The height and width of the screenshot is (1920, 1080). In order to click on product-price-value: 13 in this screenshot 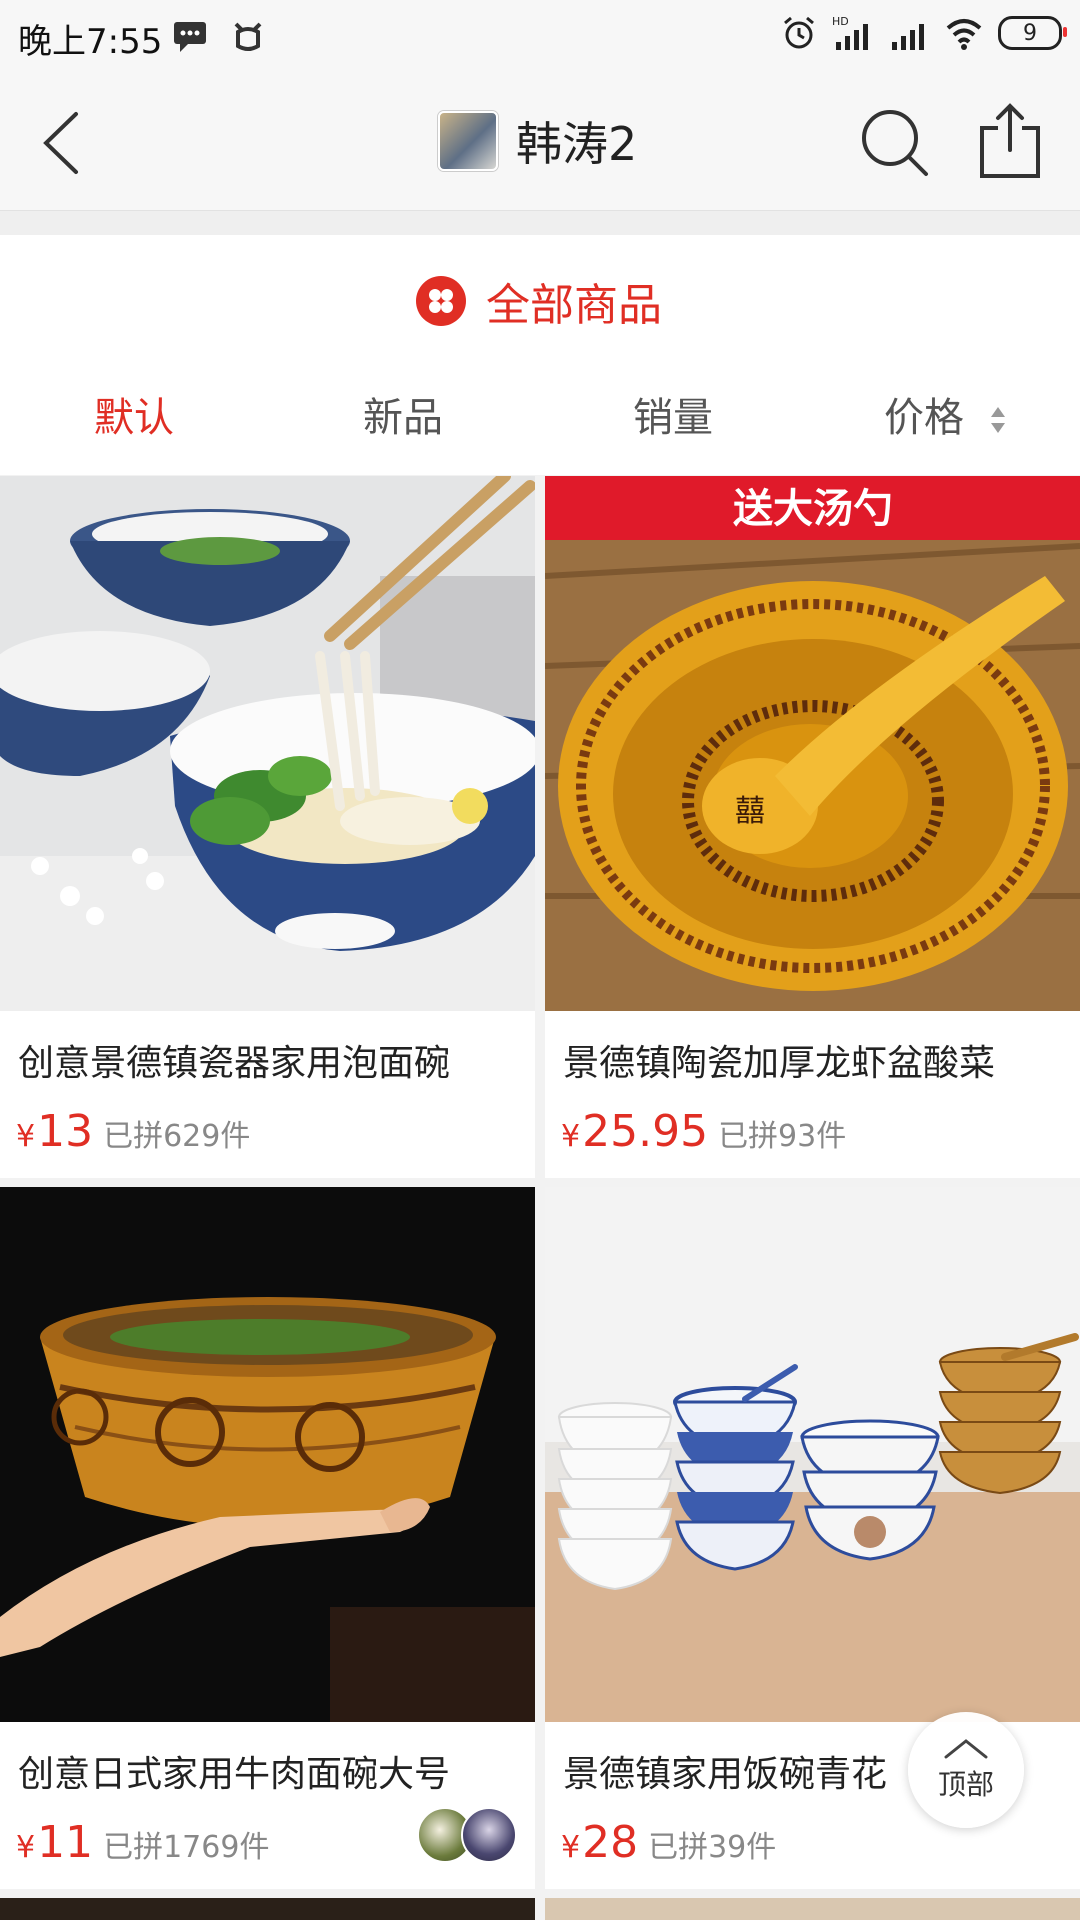, I will do `click(65, 1131)`.